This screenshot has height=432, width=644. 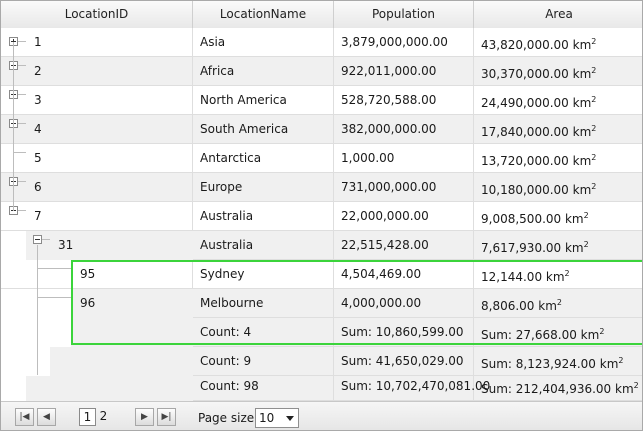 What do you see at coordinates (228, 418) in the screenshot?
I see `page-size-label: Page size:` at bounding box center [228, 418].